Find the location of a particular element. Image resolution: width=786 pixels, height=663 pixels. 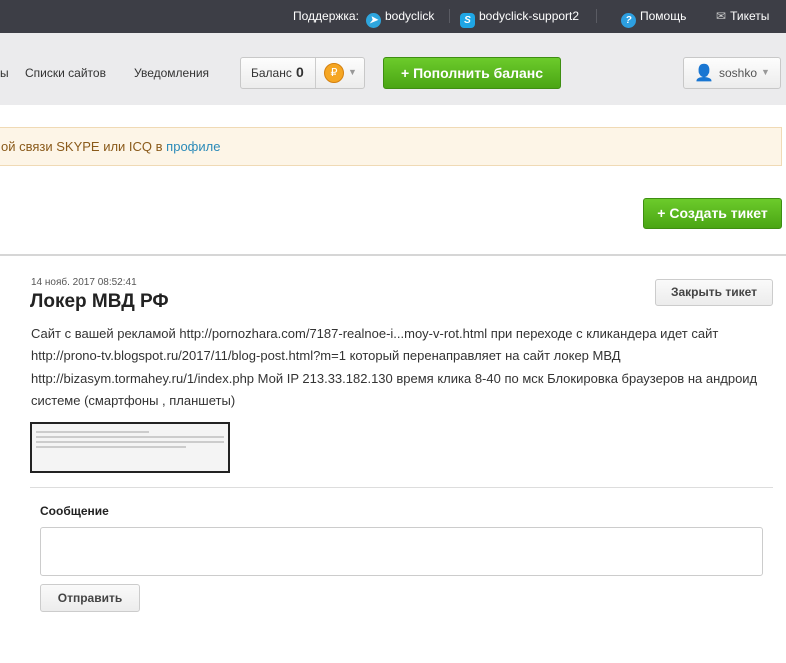

message-input is located at coordinates (401, 551).